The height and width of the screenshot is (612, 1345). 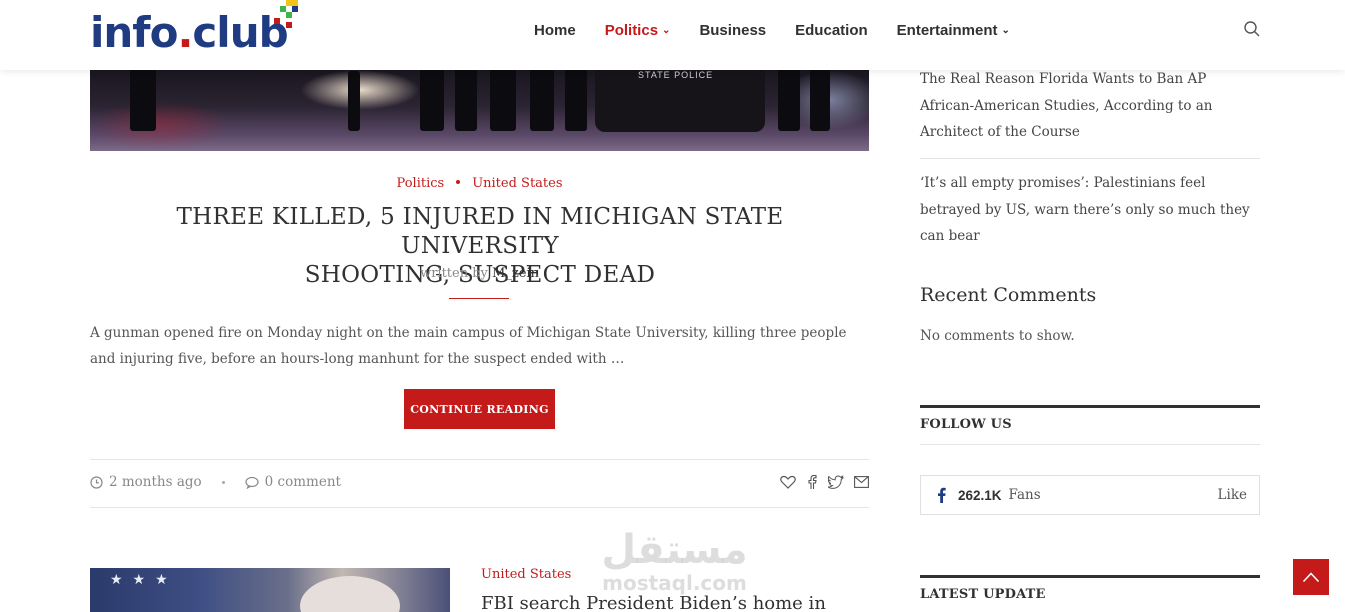 What do you see at coordinates (223, 482) in the screenshot?
I see `meta-separator` at bounding box center [223, 482].